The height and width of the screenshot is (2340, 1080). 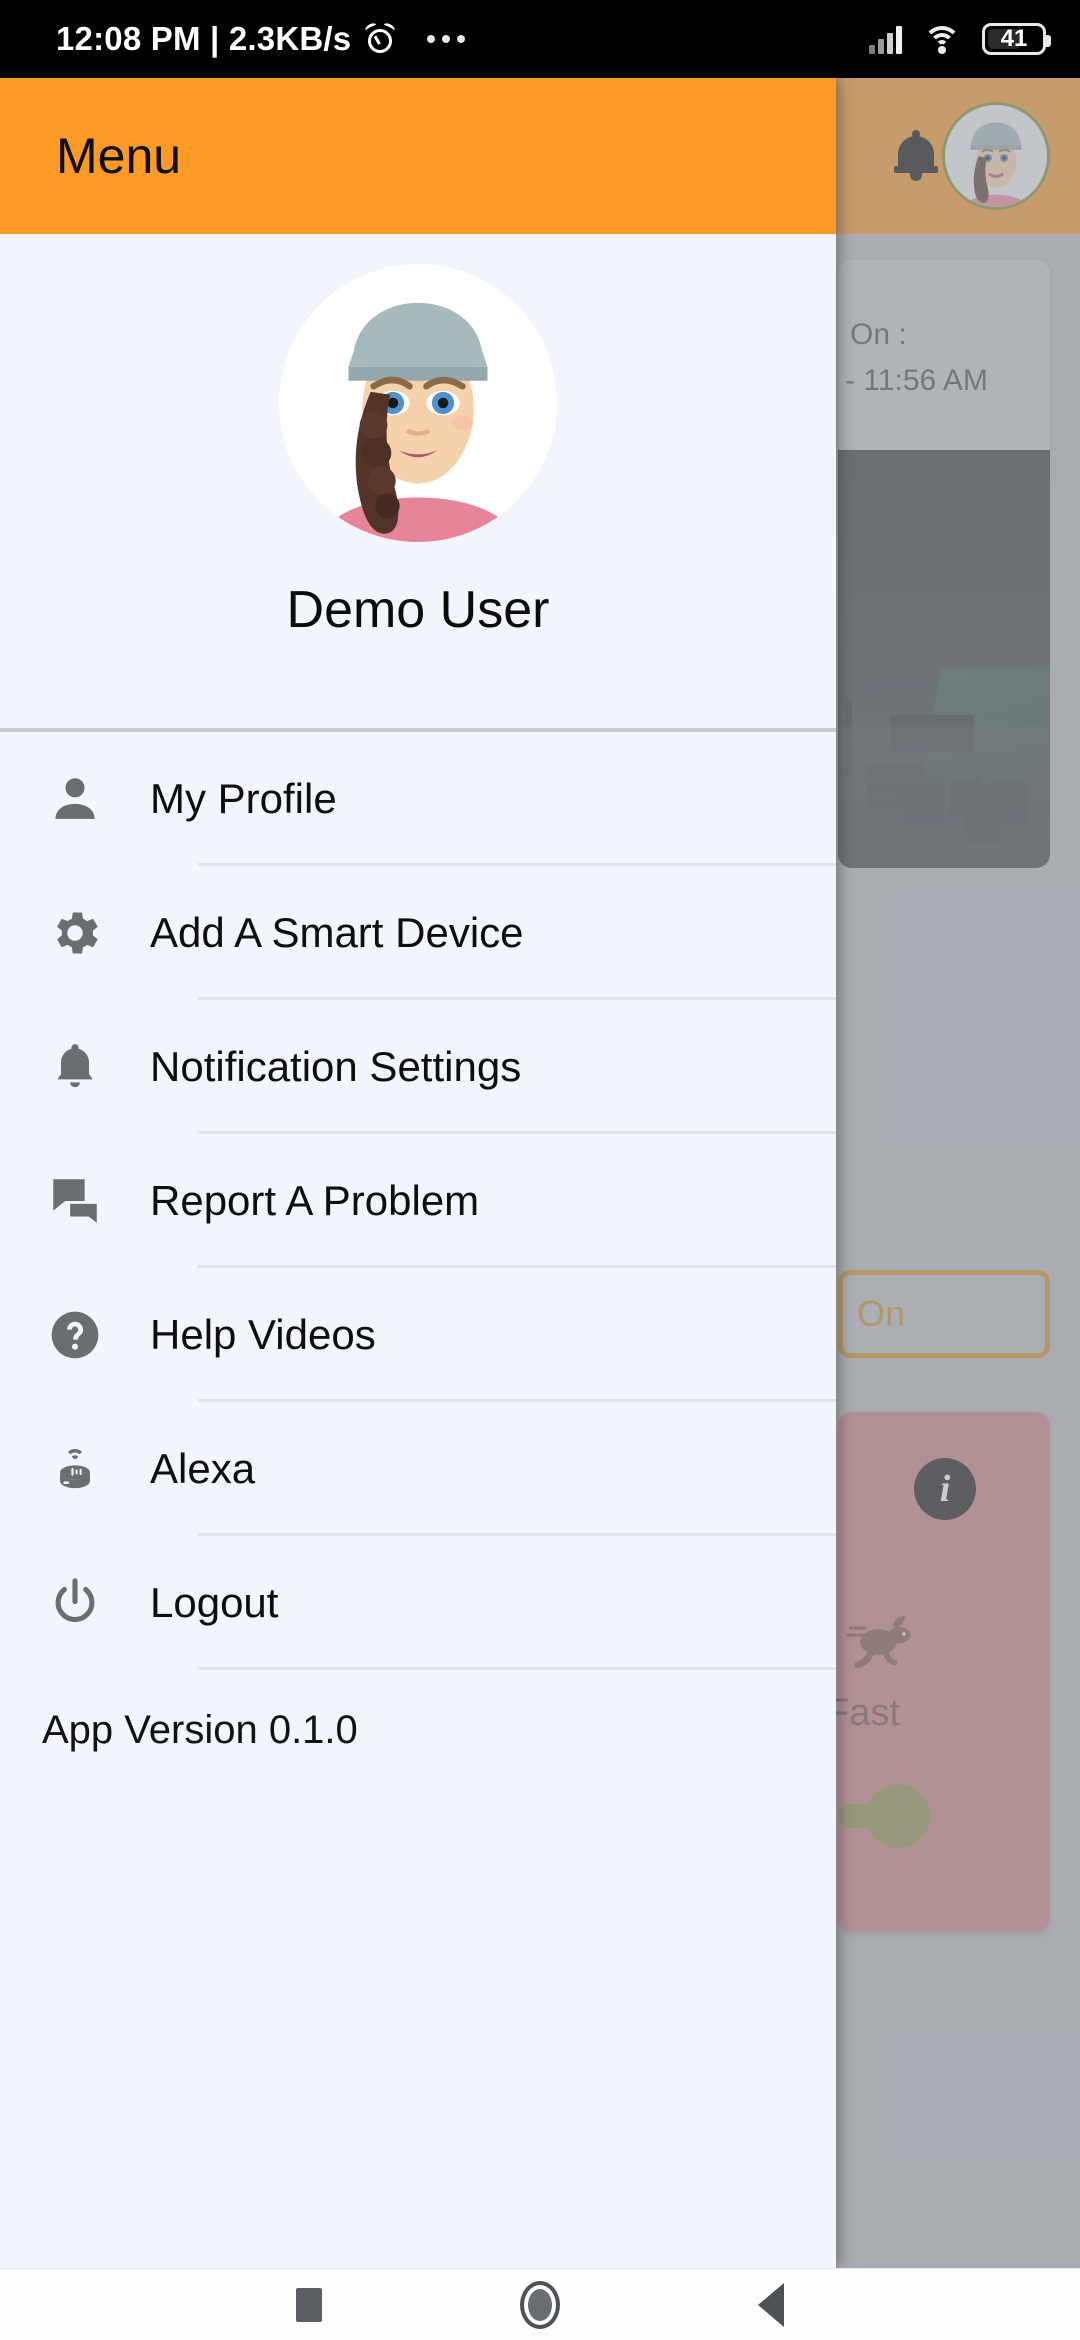 I want to click on status-bar-left: 12:08 PM | 2.3KB/s, so click(x=261, y=39).